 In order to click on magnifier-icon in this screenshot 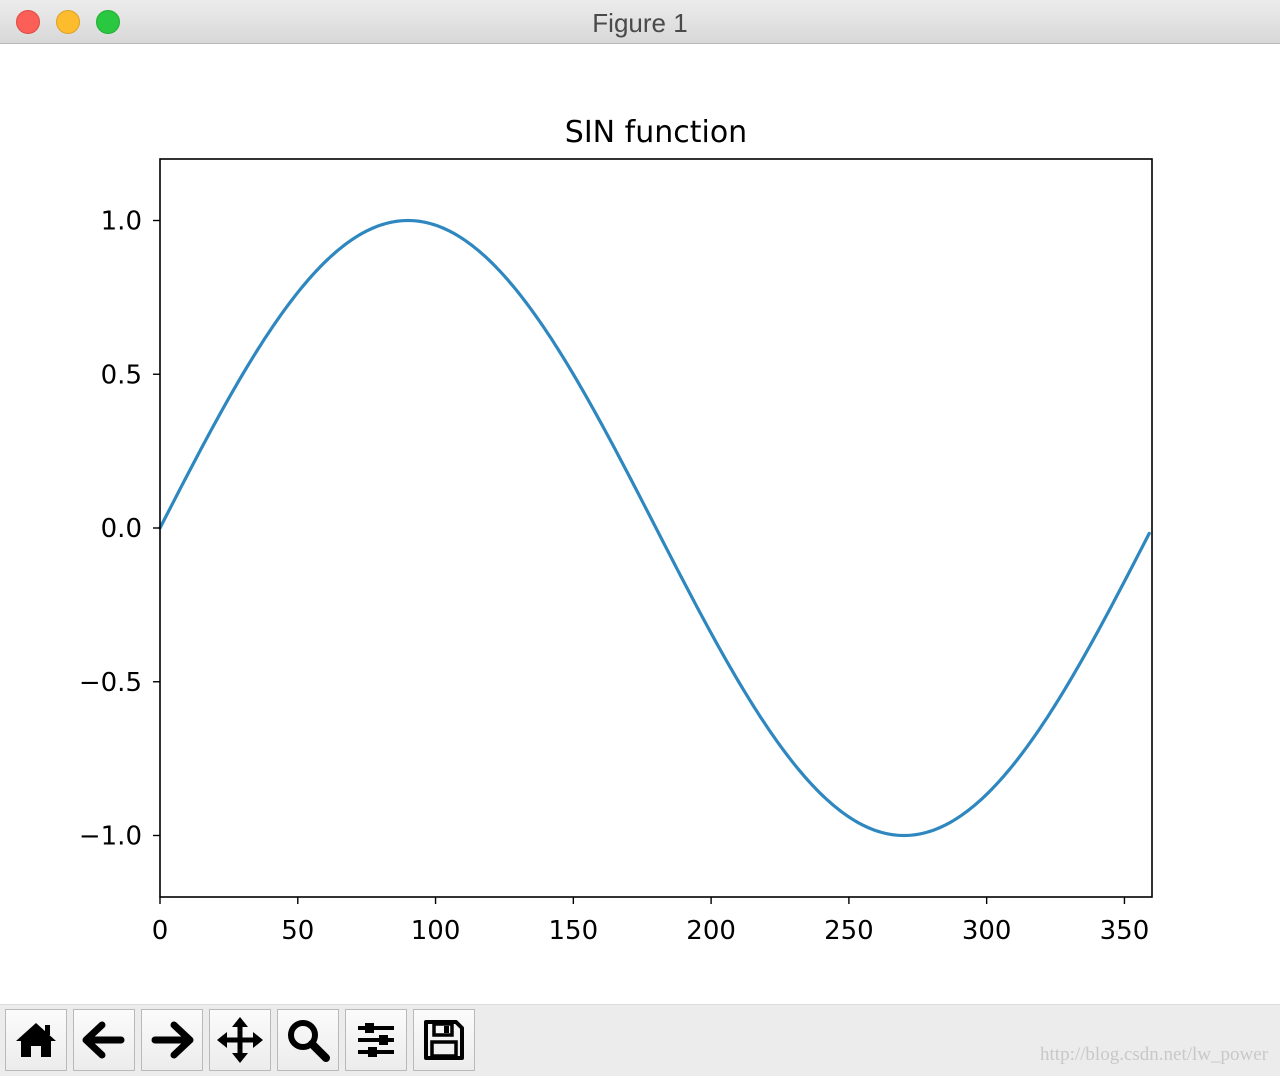, I will do `click(309, 1041)`.